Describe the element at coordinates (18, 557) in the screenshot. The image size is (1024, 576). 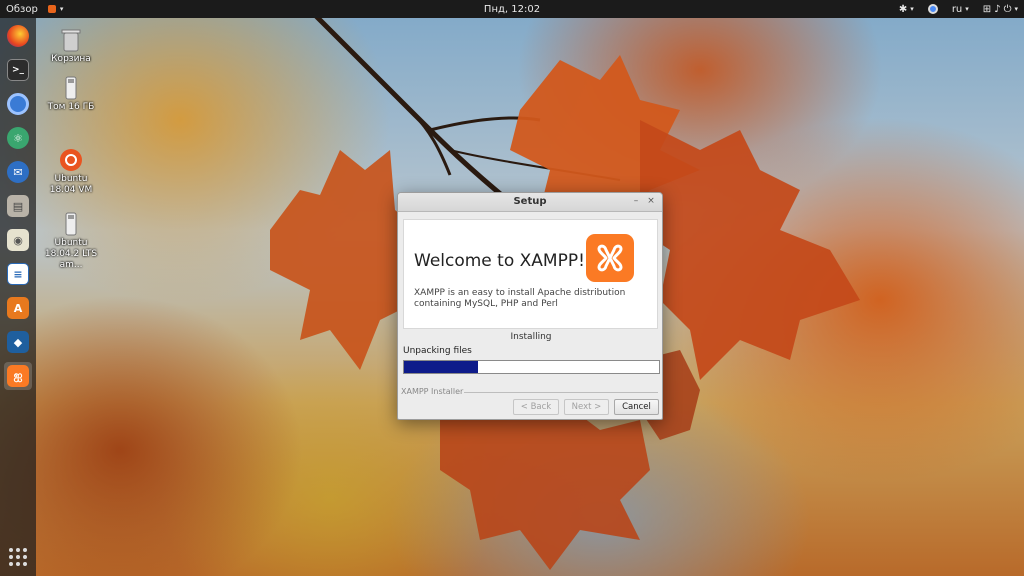
I see `show-applications-icon` at that location.